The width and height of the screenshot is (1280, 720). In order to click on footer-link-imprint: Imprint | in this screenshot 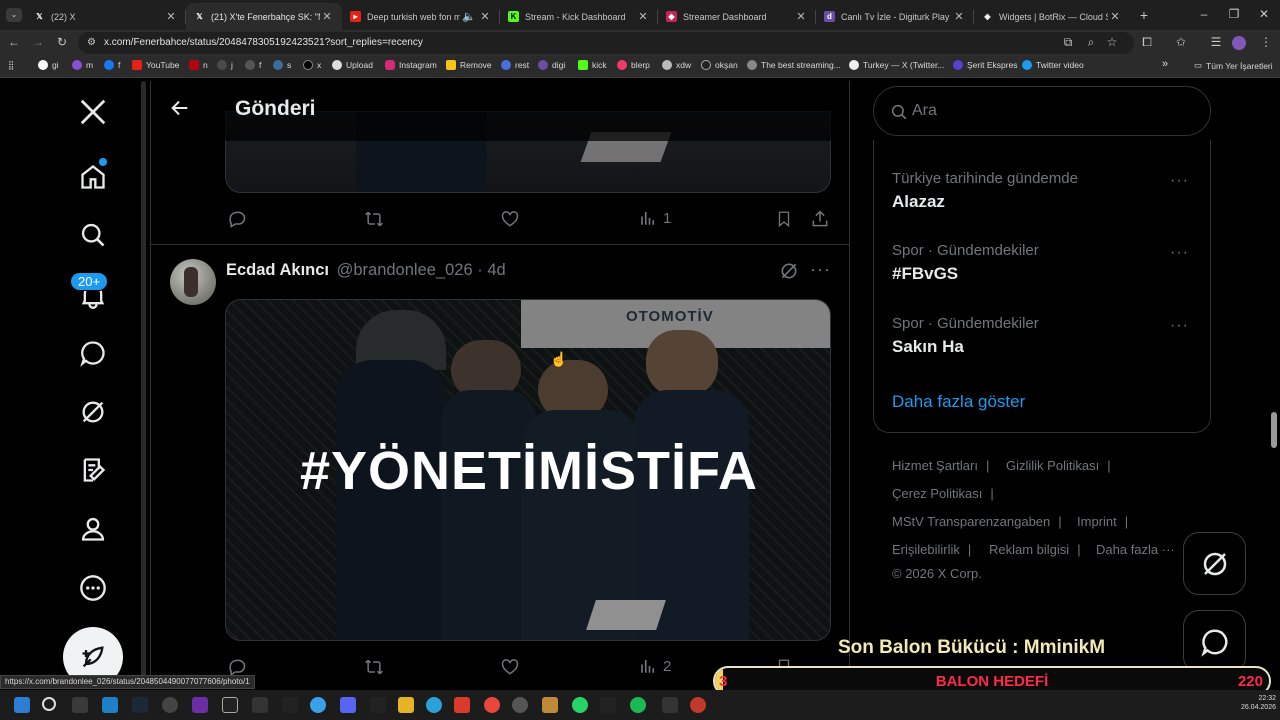, I will do `click(1102, 521)`.